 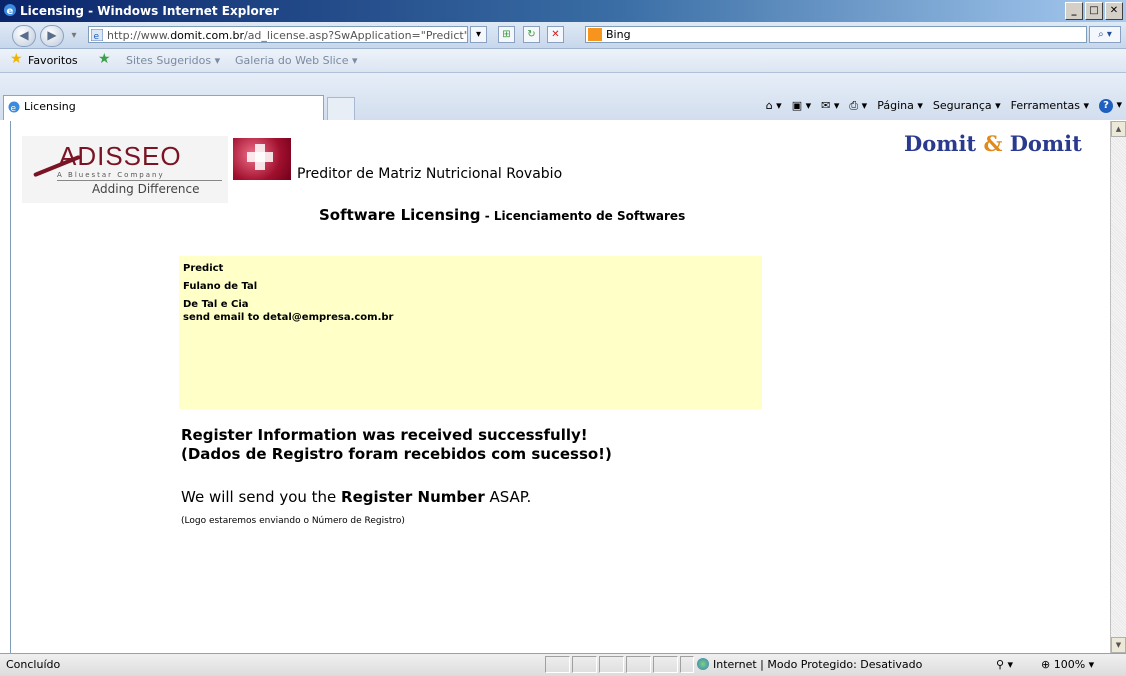 What do you see at coordinates (33, 664) in the screenshot?
I see `status-text: Concluído` at bounding box center [33, 664].